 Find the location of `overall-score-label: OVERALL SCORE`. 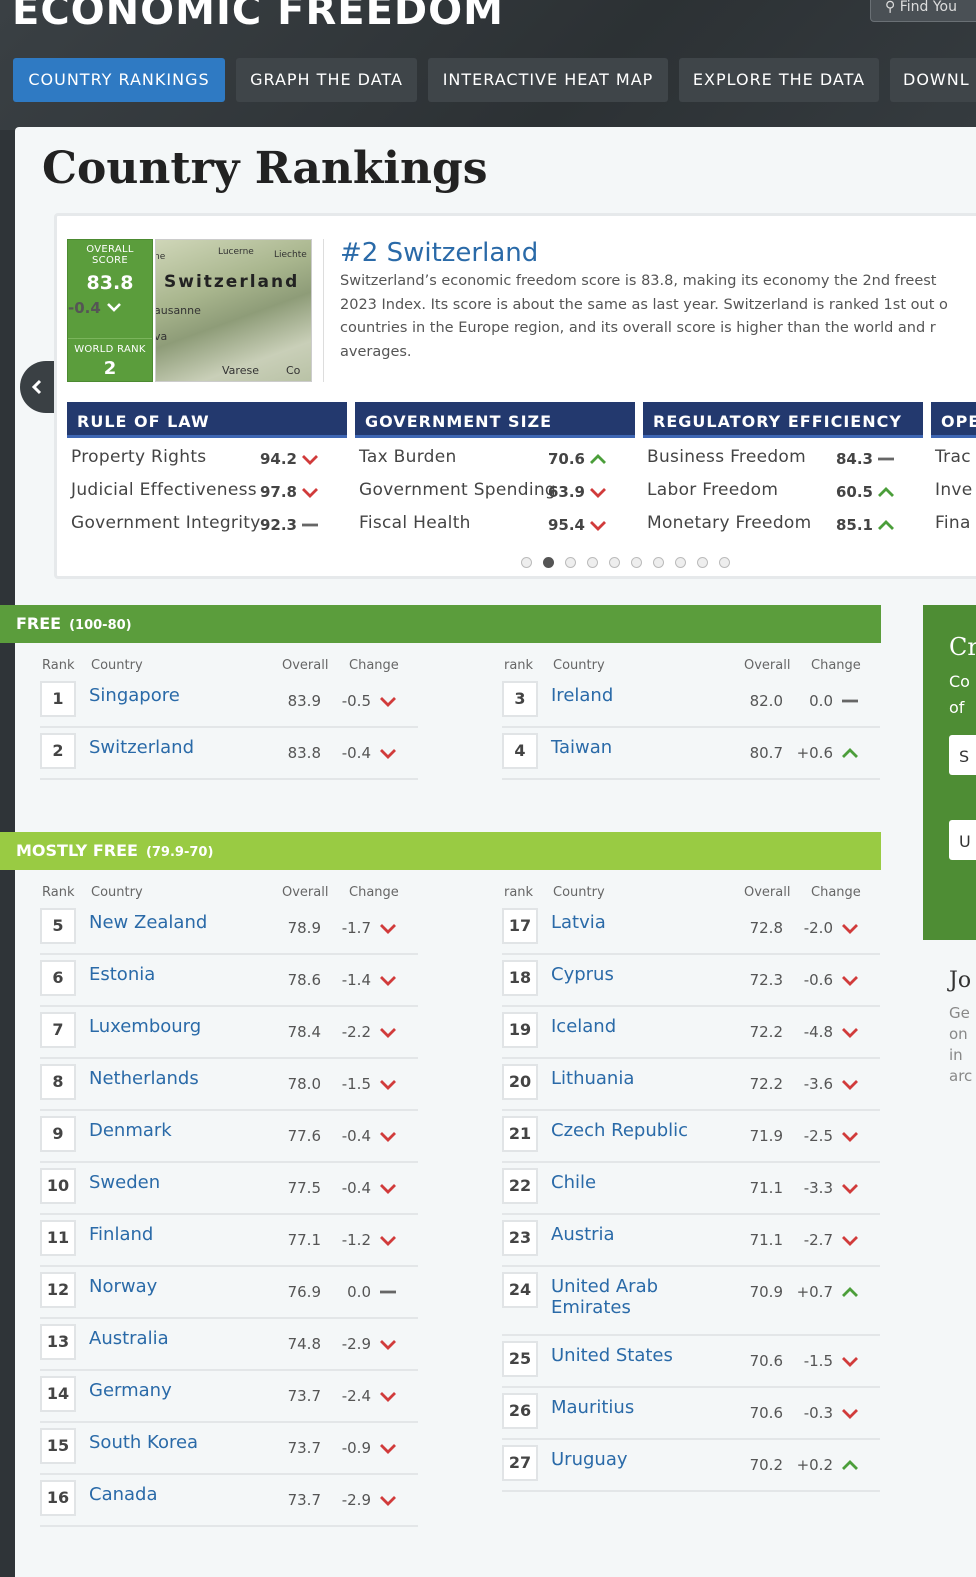

overall-score-label: OVERALL SCORE is located at coordinates (110, 255).